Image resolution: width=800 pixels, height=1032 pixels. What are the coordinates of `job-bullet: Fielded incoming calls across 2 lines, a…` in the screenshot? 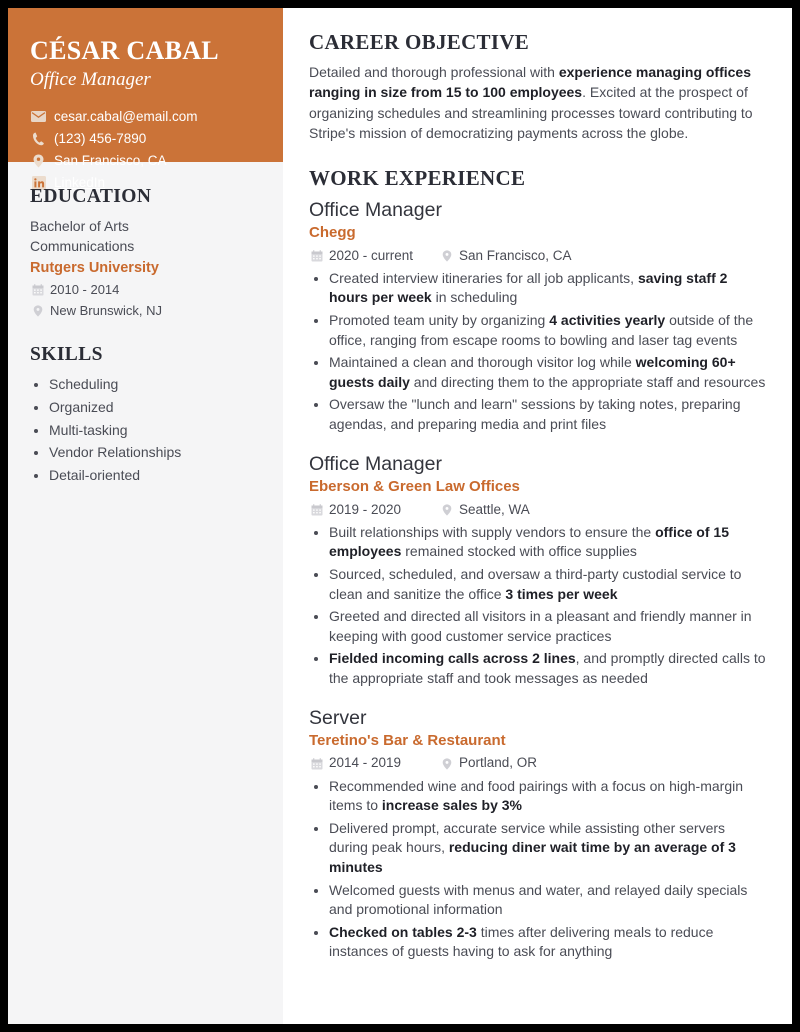 It's located at (547, 668).